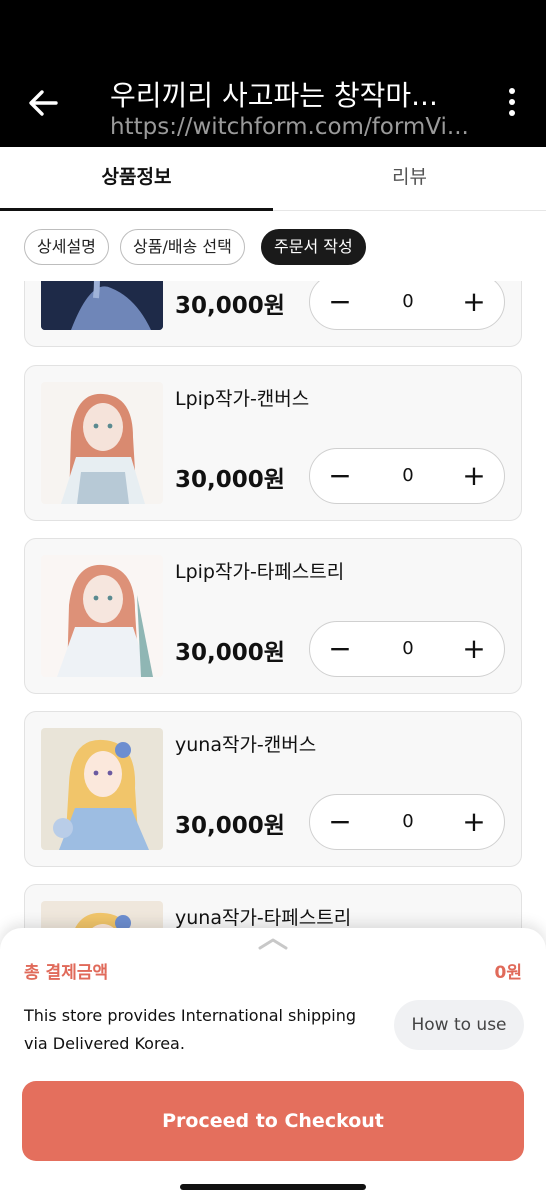 The height and width of the screenshot is (1200, 546). What do you see at coordinates (242, 399) in the screenshot?
I see `product-name: Lpip작가-캔버스` at bounding box center [242, 399].